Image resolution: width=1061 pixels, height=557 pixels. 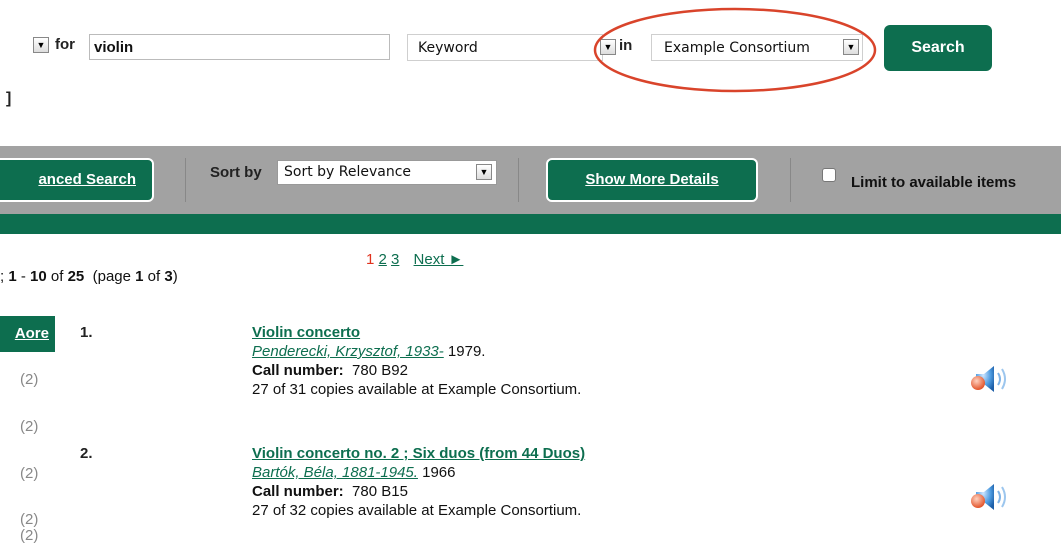 I want to click on search-button: Search, so click(x=938, y=48).